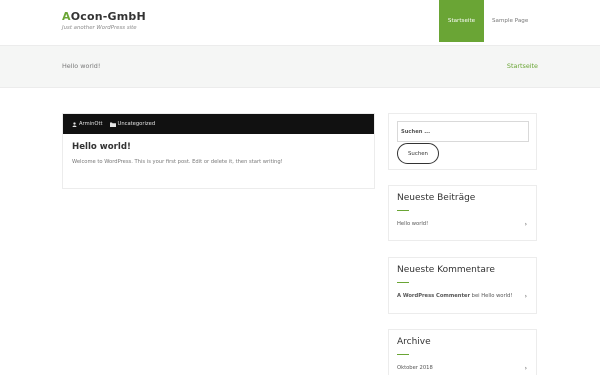 This screenshot has height=375, width=600. I want to click on post-meta-bar: ArminOtt Uncategorized, so click(218, 124).